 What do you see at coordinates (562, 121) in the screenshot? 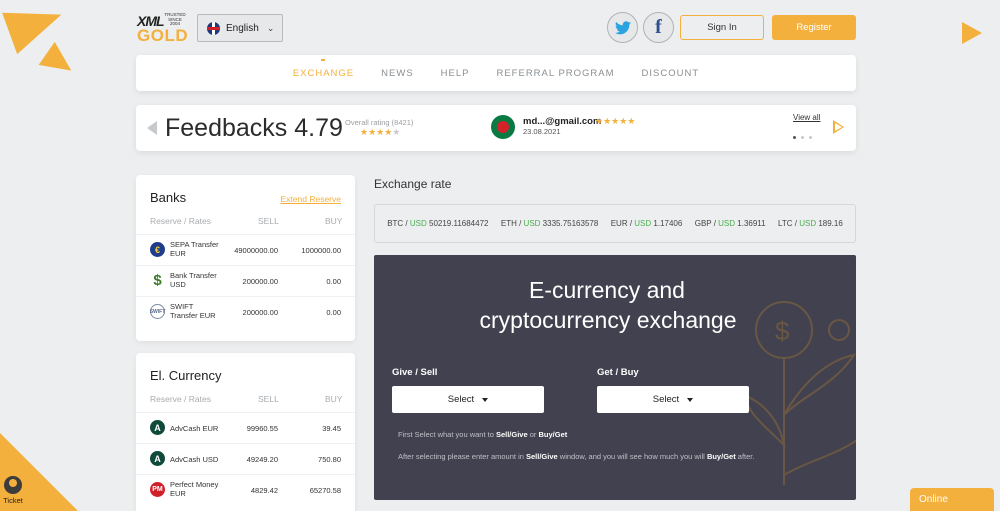
I see `feedback-author: md...@gmail.com` at bounding box center [562, 121].